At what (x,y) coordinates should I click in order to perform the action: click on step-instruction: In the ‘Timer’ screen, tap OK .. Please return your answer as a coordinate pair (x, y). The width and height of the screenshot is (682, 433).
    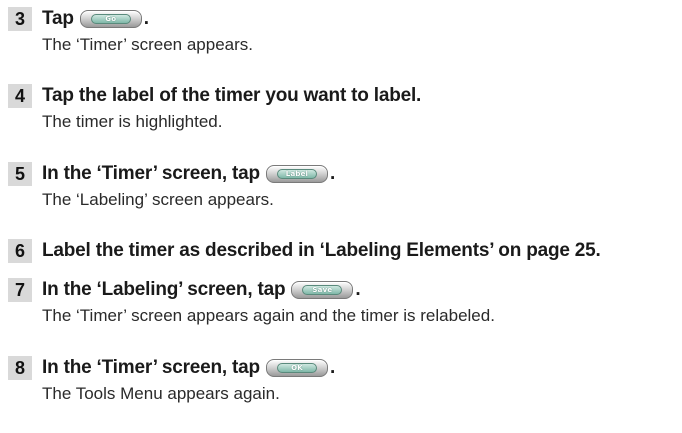
    Looking at the image, I should click on (188, 368).